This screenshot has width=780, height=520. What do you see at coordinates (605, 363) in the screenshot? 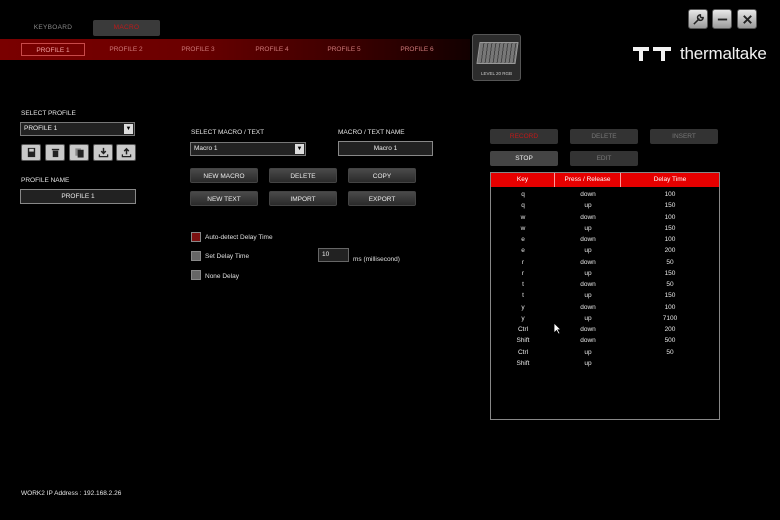
I see `table-row: Shift up` at bounding box center [605, 363].